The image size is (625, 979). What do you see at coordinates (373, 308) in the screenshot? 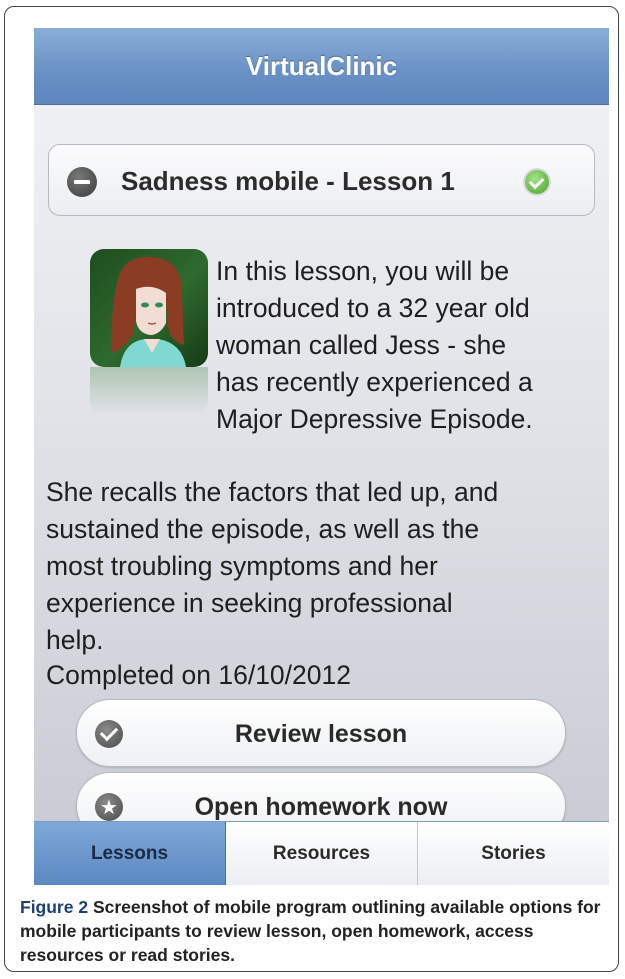
I see `description-line: introduced to a 32 year old` at bounding box center [373, 308].